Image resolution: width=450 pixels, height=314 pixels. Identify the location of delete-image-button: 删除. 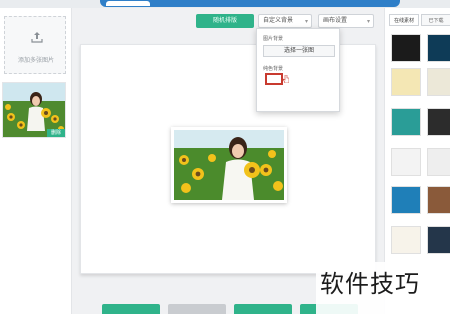
(56, 133).